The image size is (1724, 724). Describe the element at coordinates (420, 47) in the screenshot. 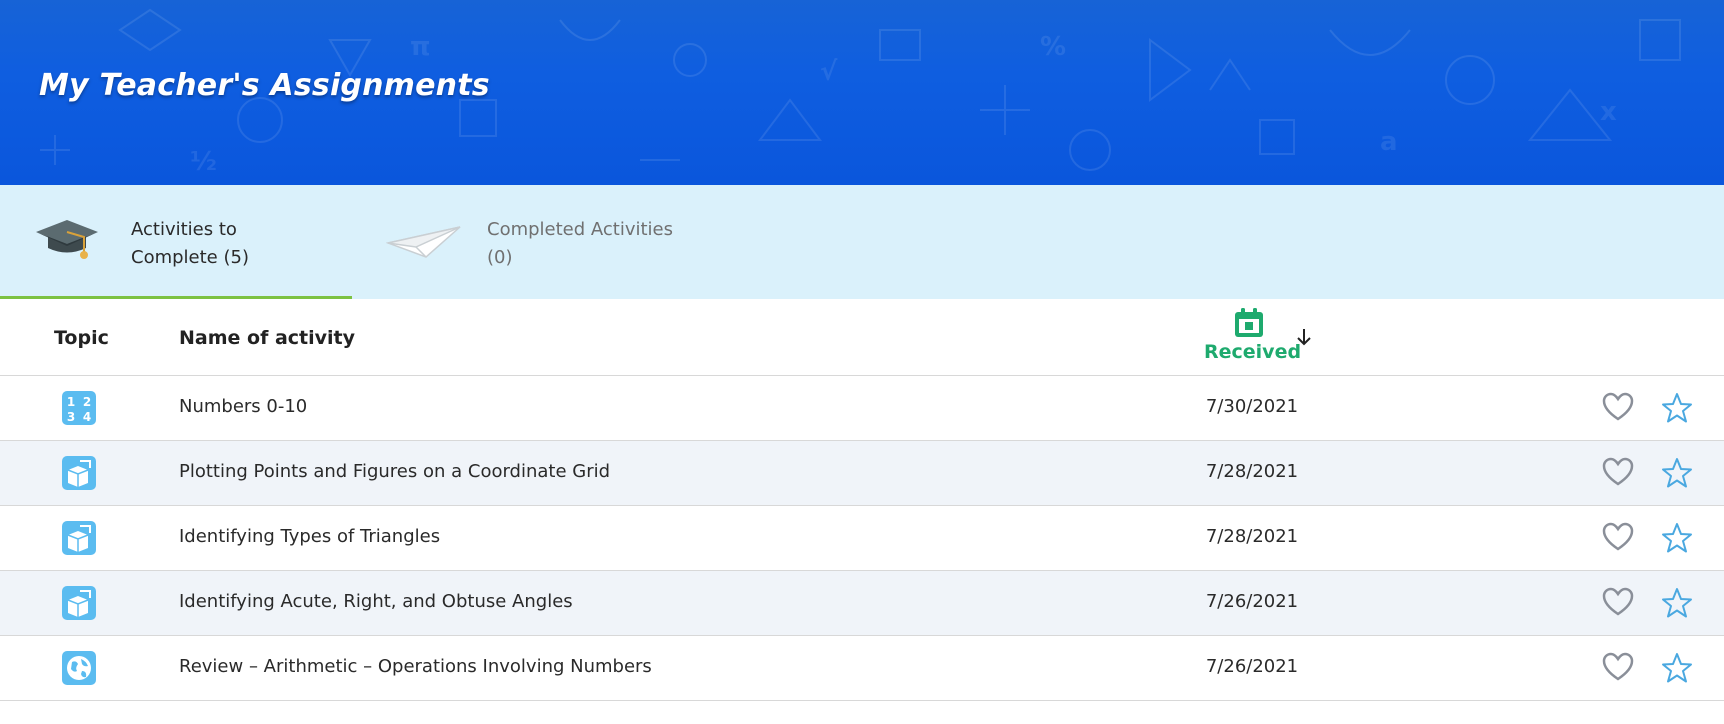

I see `svg-text: π` at that location.